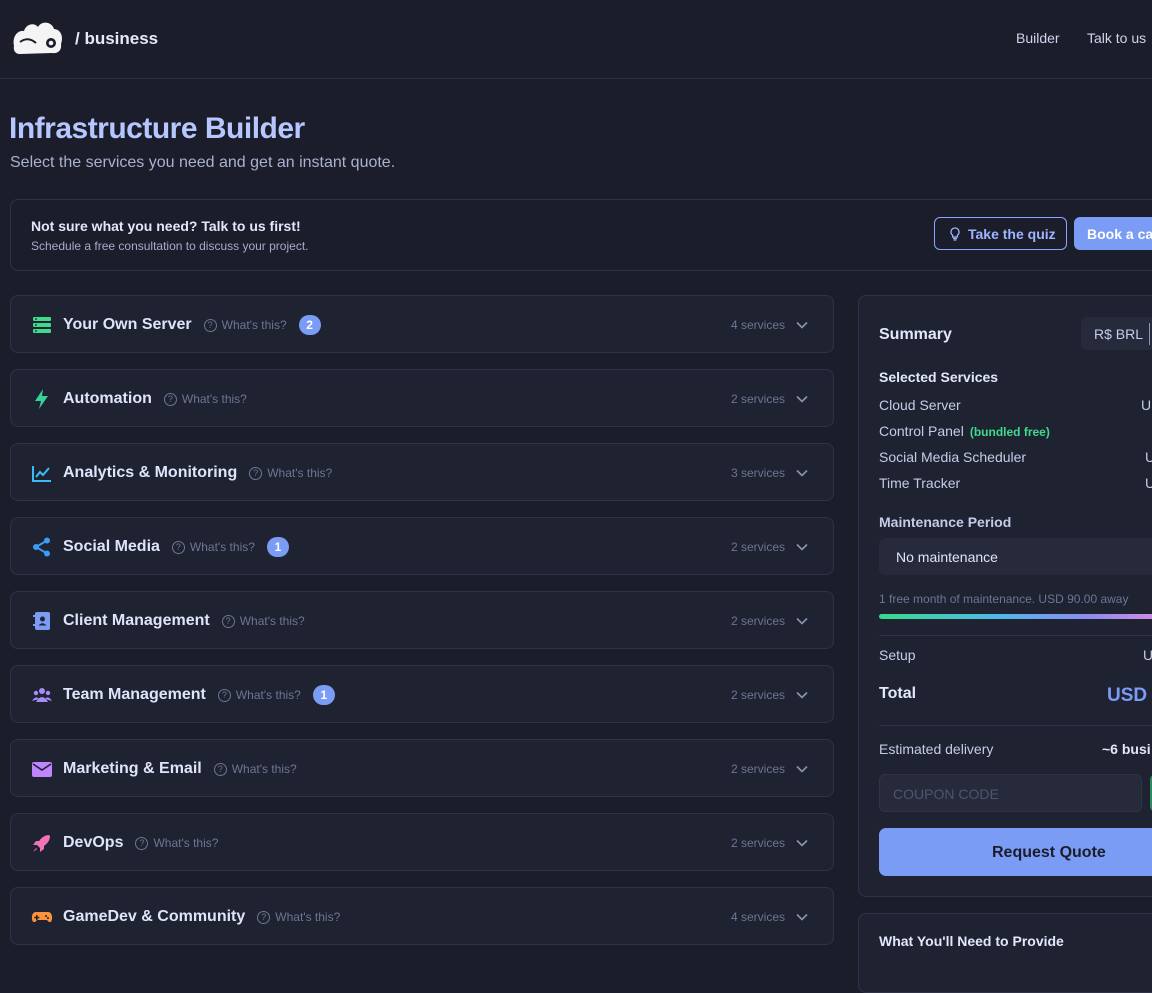  I want to click on selected-count-badge: 1, so click(323, 695).